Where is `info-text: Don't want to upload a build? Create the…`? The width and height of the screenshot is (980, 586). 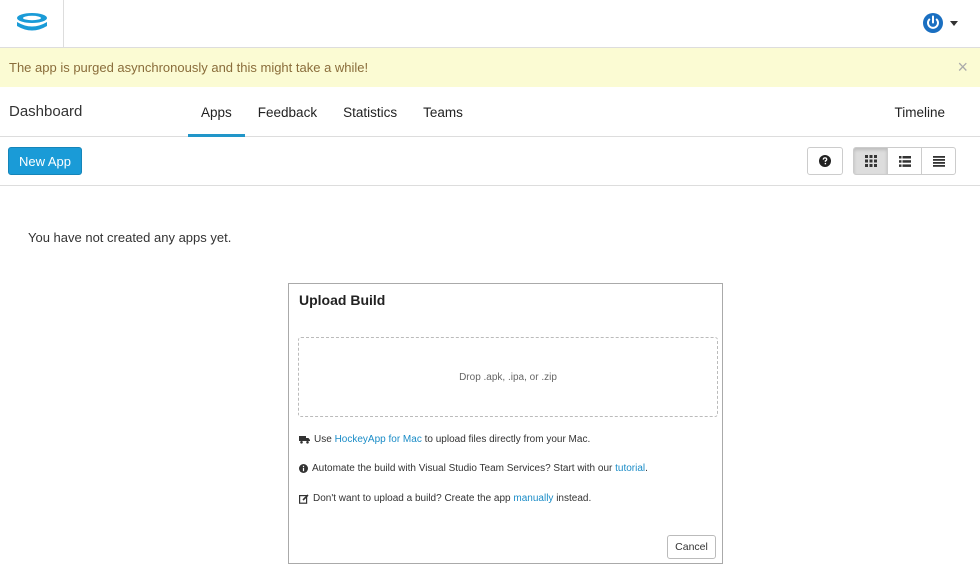
info-text: Don't want to upload a build? Create the… is located at coordinates (413, 498).